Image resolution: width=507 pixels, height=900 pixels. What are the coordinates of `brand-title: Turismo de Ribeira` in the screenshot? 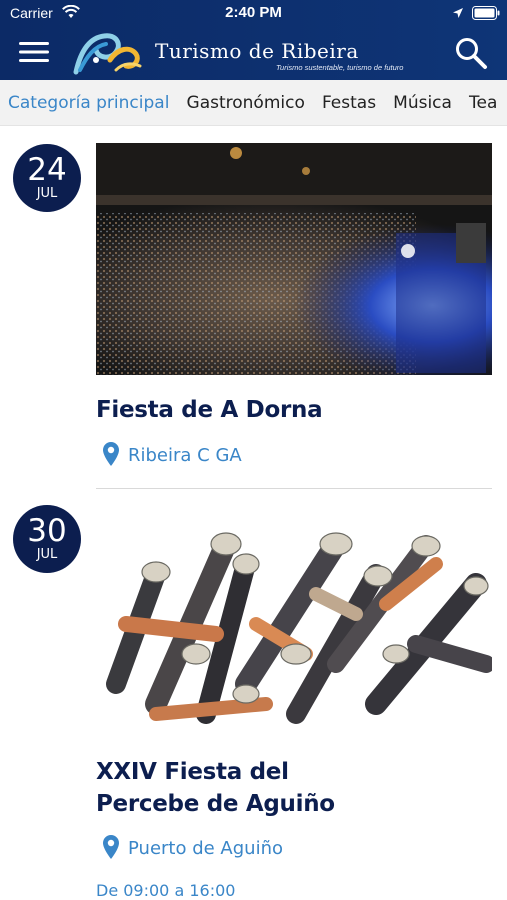 It's located at (257, 51).